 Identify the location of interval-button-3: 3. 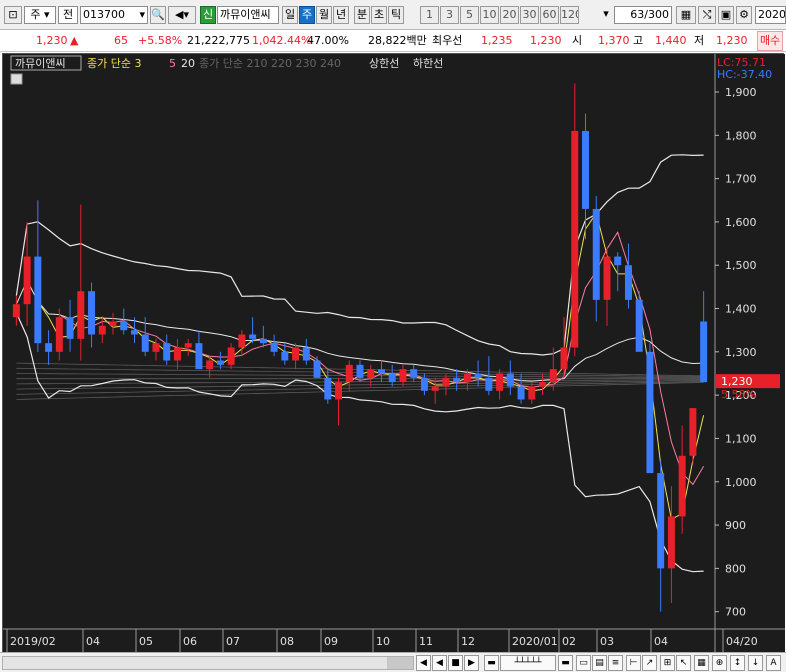
(449, 15).